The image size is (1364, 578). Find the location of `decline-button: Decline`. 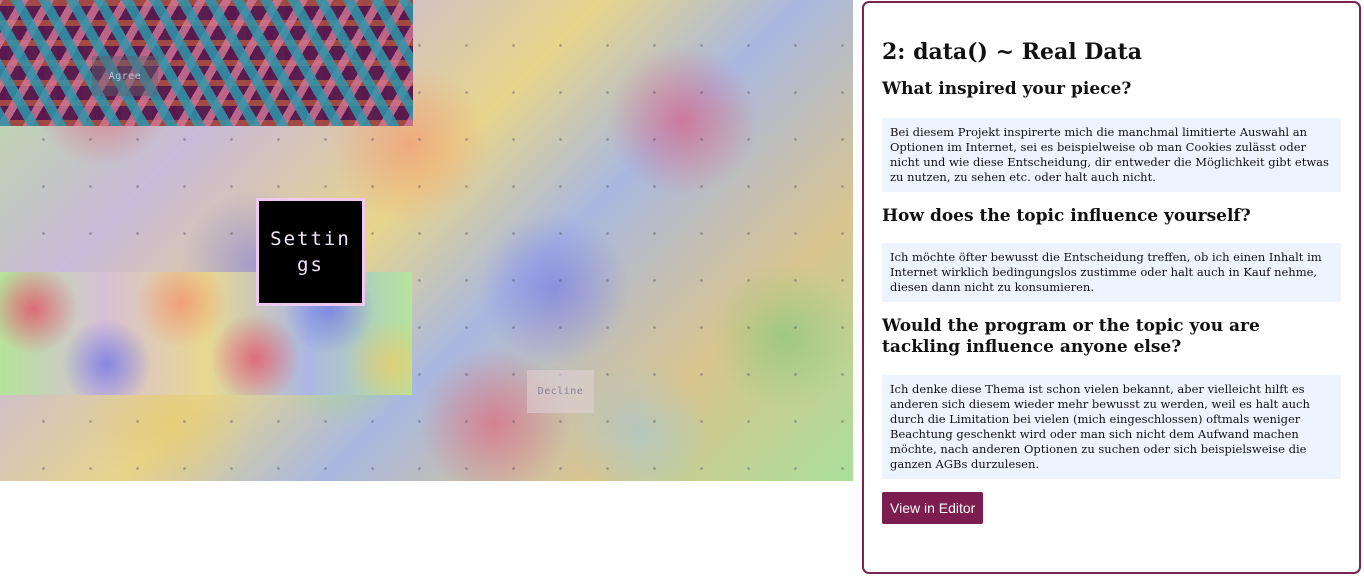

decline-button: Decline is located at coordinates (560, 391).